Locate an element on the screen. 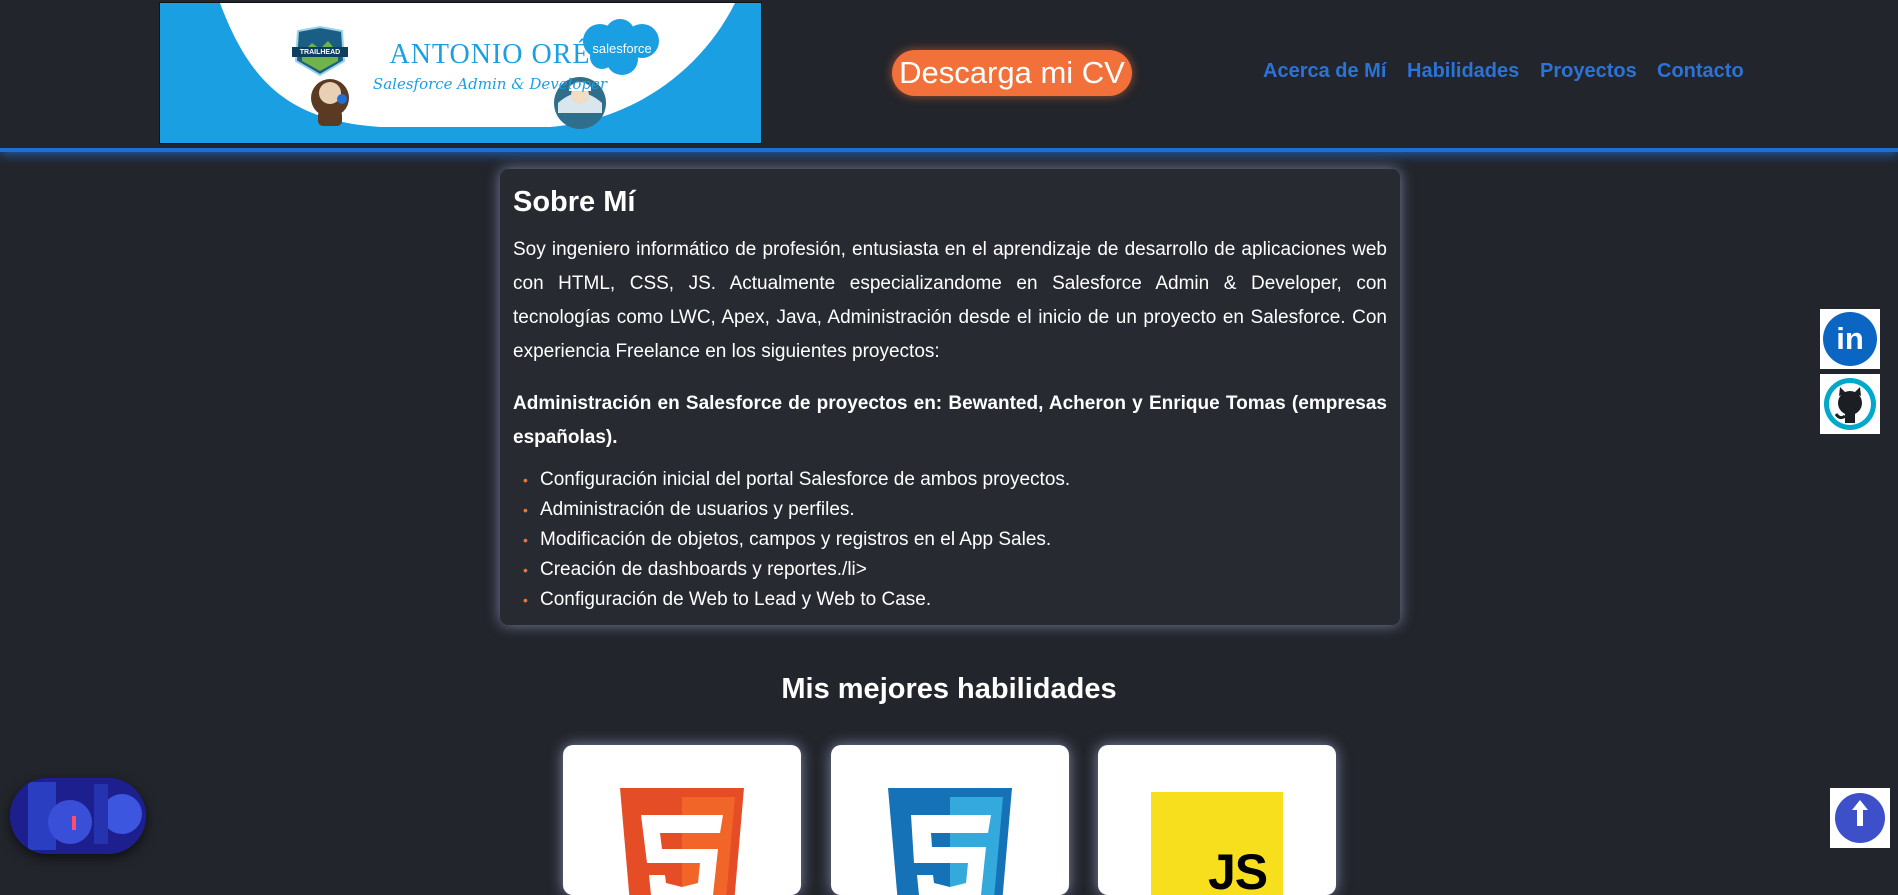 The image size is (1898, 895). skill-card-css is located at coordinates (950, 820).